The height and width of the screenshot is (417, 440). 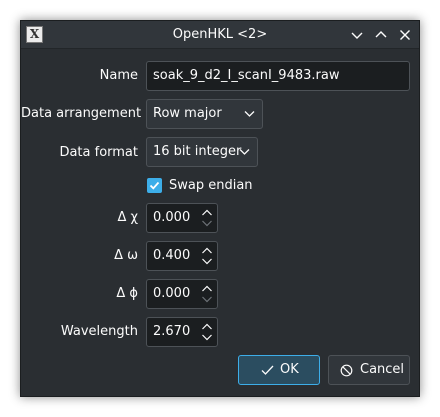 I want to click on title-bar: X OpenHKL <2>, so click(x=220, y=35).